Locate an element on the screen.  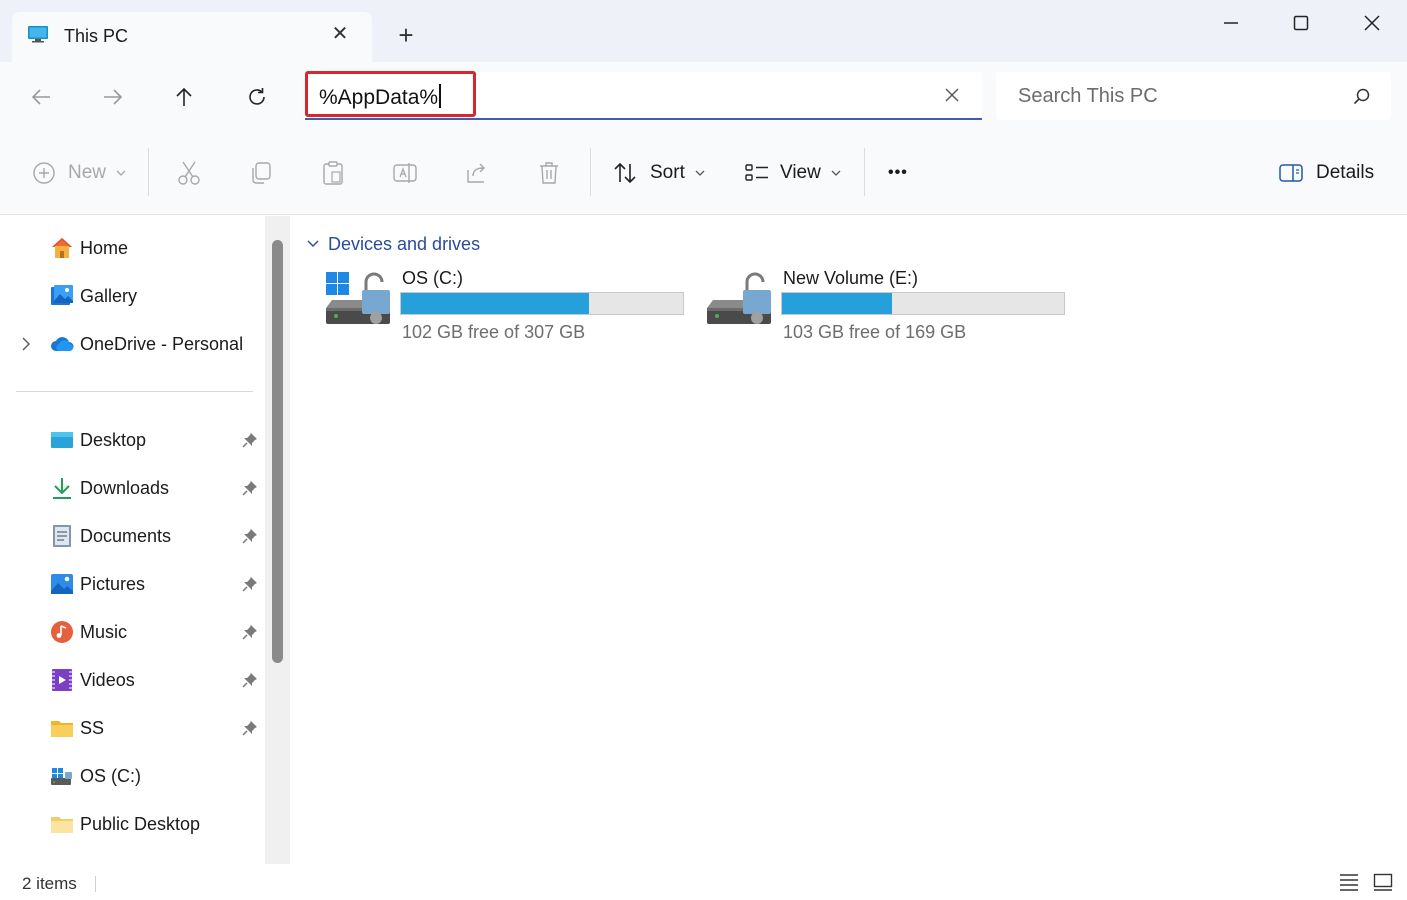
clear-address-button is located at coordinates (952, 95).